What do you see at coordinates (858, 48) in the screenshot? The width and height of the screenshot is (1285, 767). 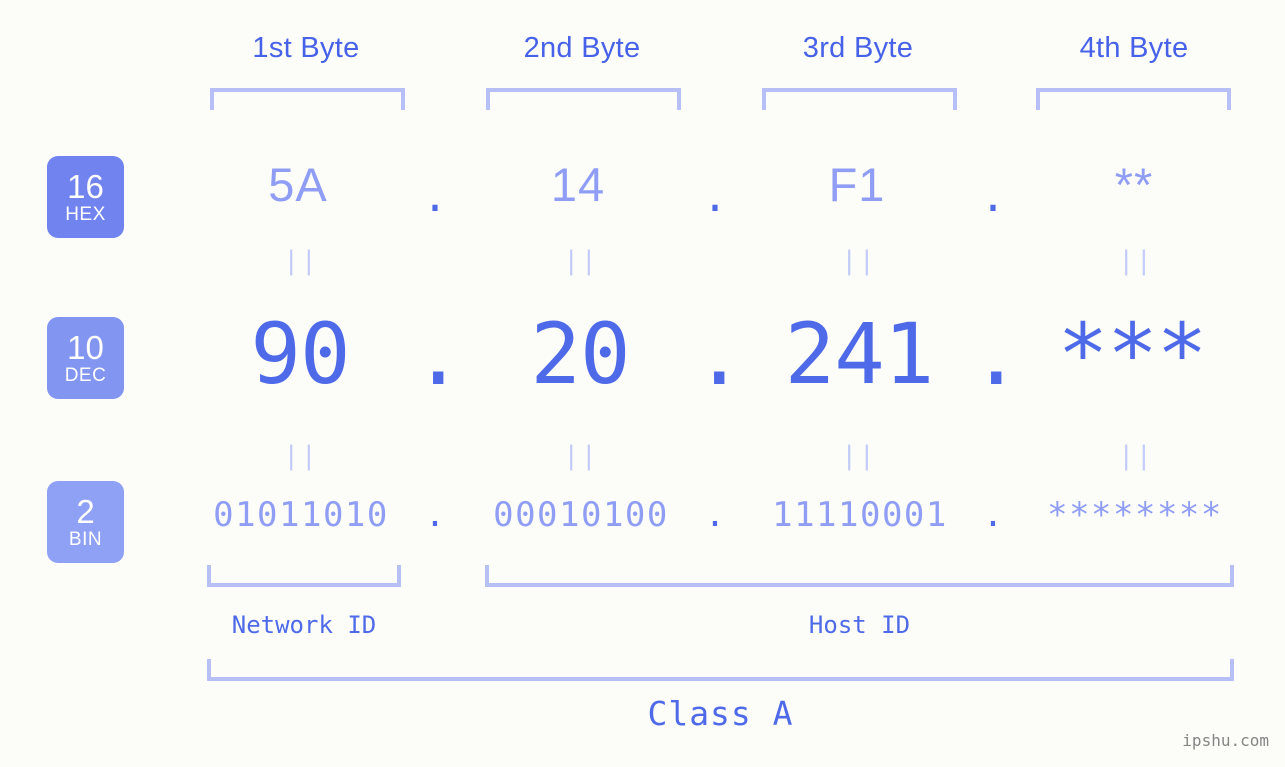 I see `byte-header-3: 3rd Byte` at bounding box center [858, 48].